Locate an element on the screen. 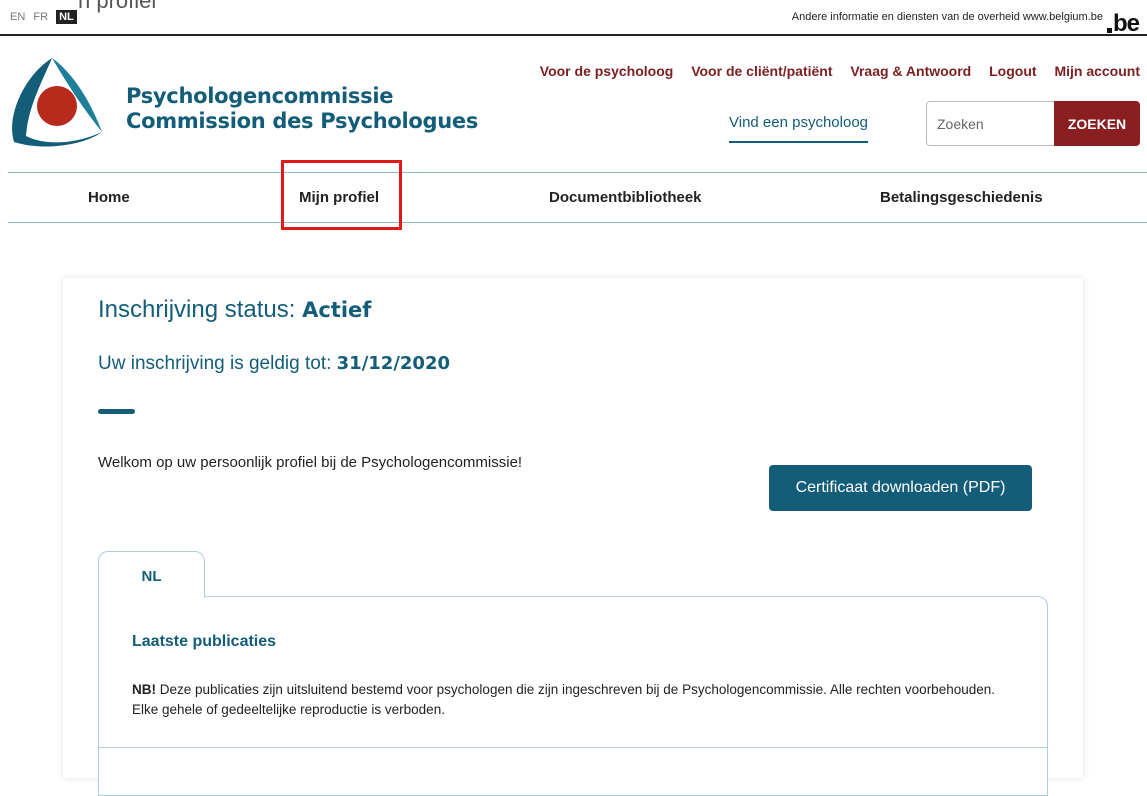 This screenshot has height=796, width=1147. find-psychologist-link: Vind een psycholoog is located at coordinates (798, 128).